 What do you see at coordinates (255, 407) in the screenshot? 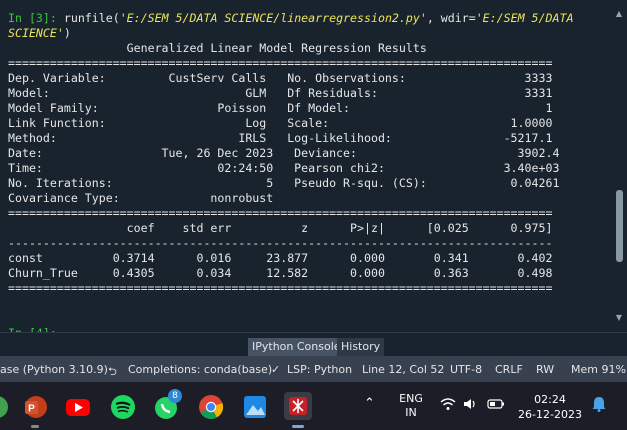
I see `photos-icon` at bounding box center [255, 407].